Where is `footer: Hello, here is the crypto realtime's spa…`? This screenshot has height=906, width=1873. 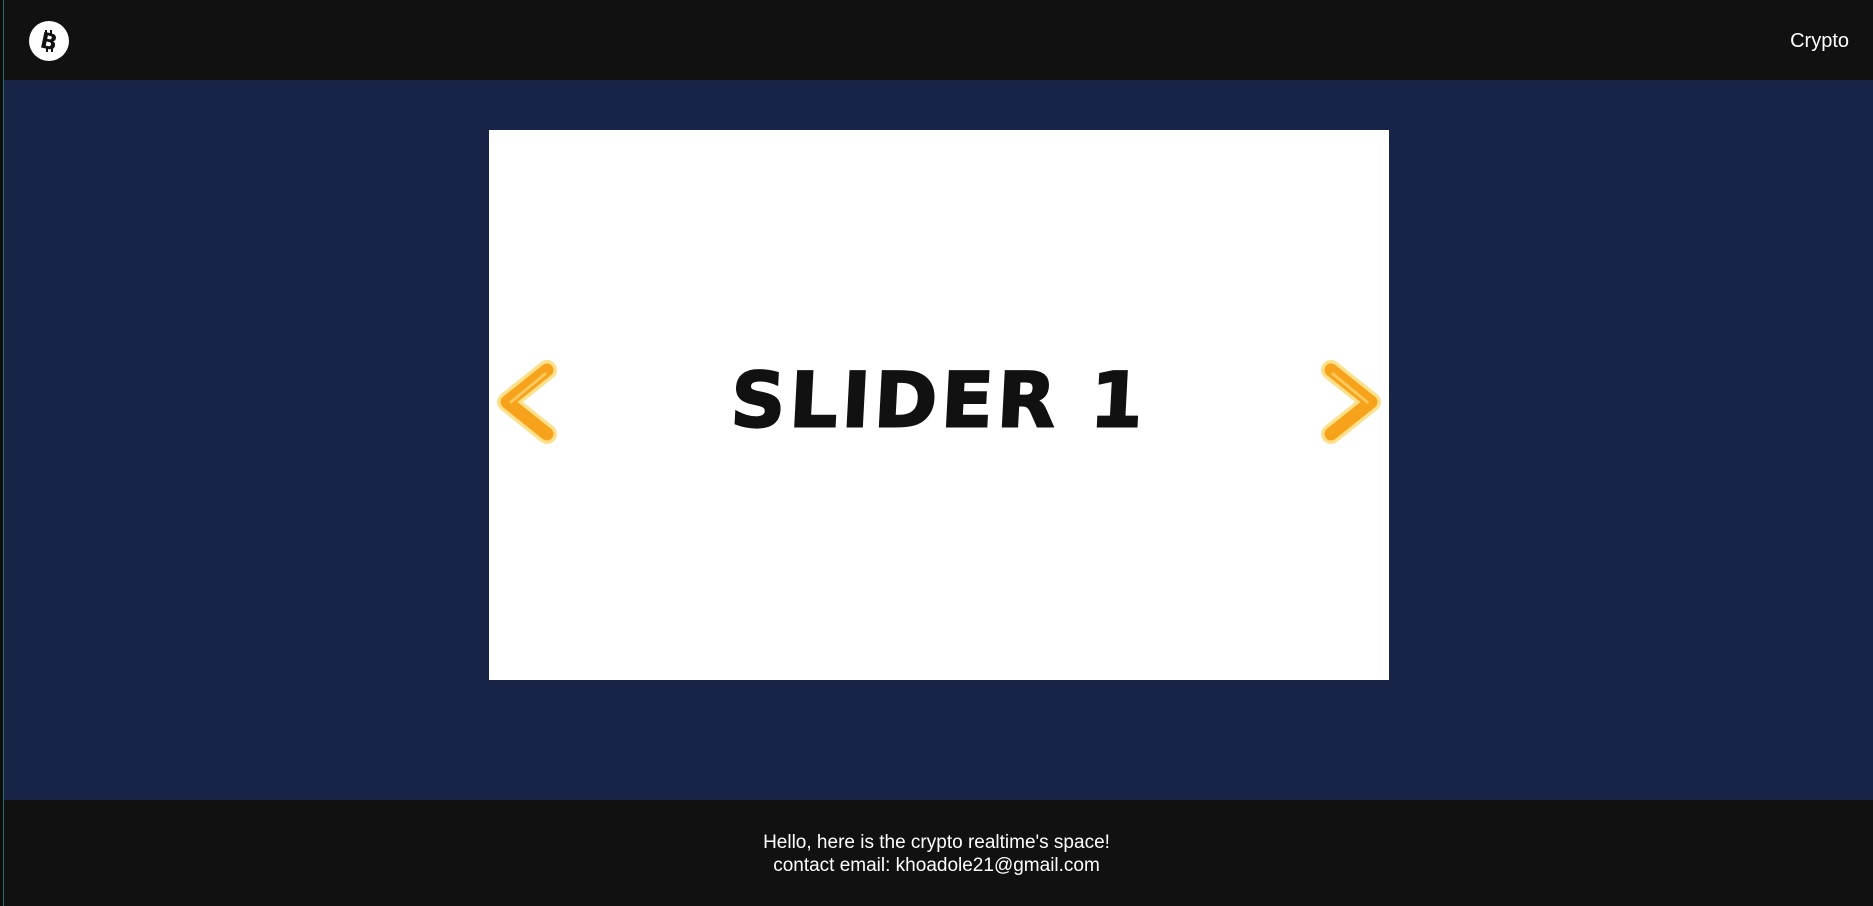 footer: Hello, here is the crypto realtime's spa… is located at coordinates (936, 853).